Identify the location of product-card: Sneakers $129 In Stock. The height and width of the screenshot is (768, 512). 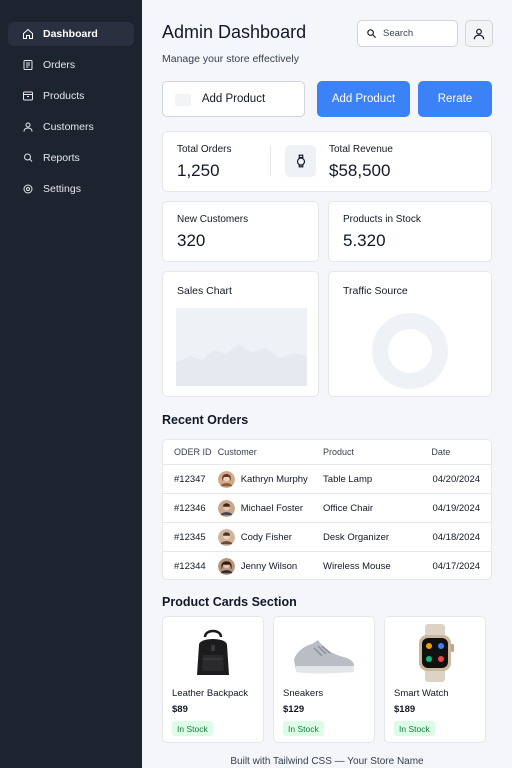
(324, 679).